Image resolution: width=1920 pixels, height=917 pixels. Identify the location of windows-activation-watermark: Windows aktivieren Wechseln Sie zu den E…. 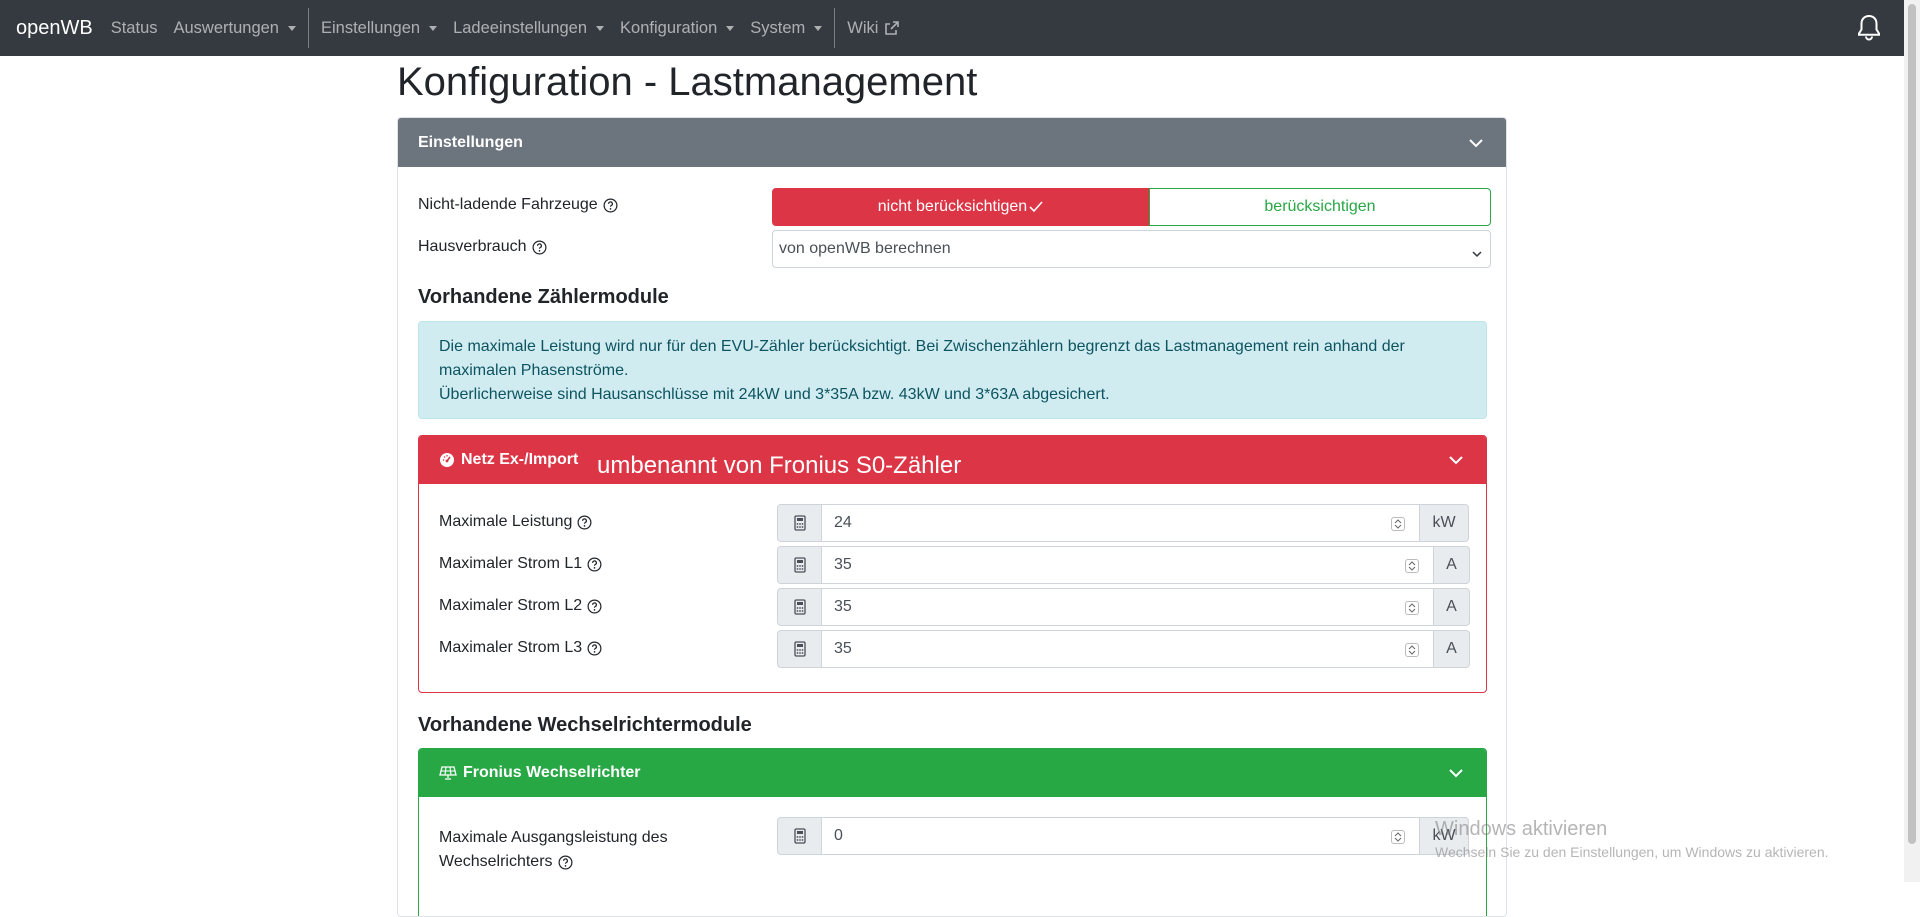
(1632, 839).